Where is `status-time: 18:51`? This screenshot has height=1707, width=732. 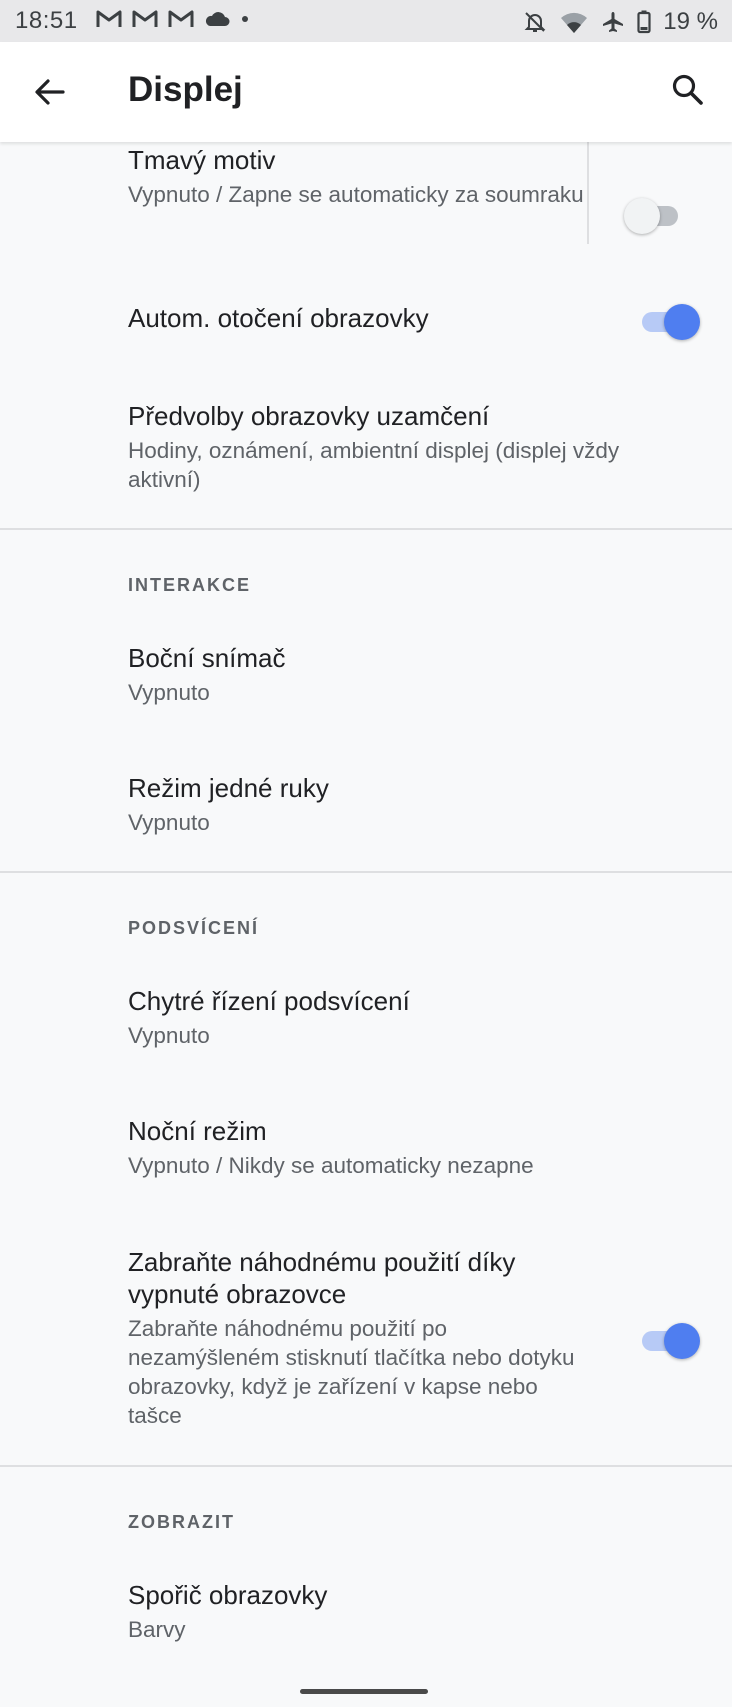 status-time: 18:51 is located at coordinates (46, 20).